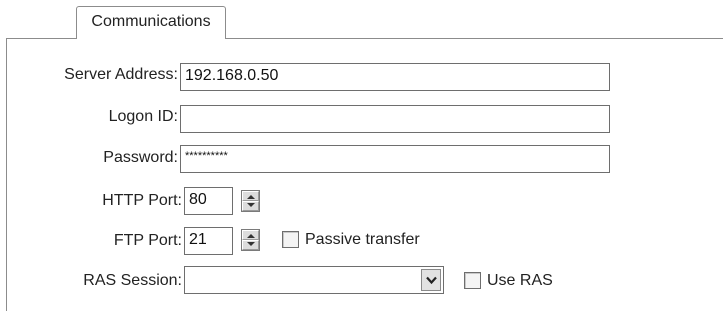 The image size is (723, 311). I want to click on http-port-input: 80, so click(208, 201).